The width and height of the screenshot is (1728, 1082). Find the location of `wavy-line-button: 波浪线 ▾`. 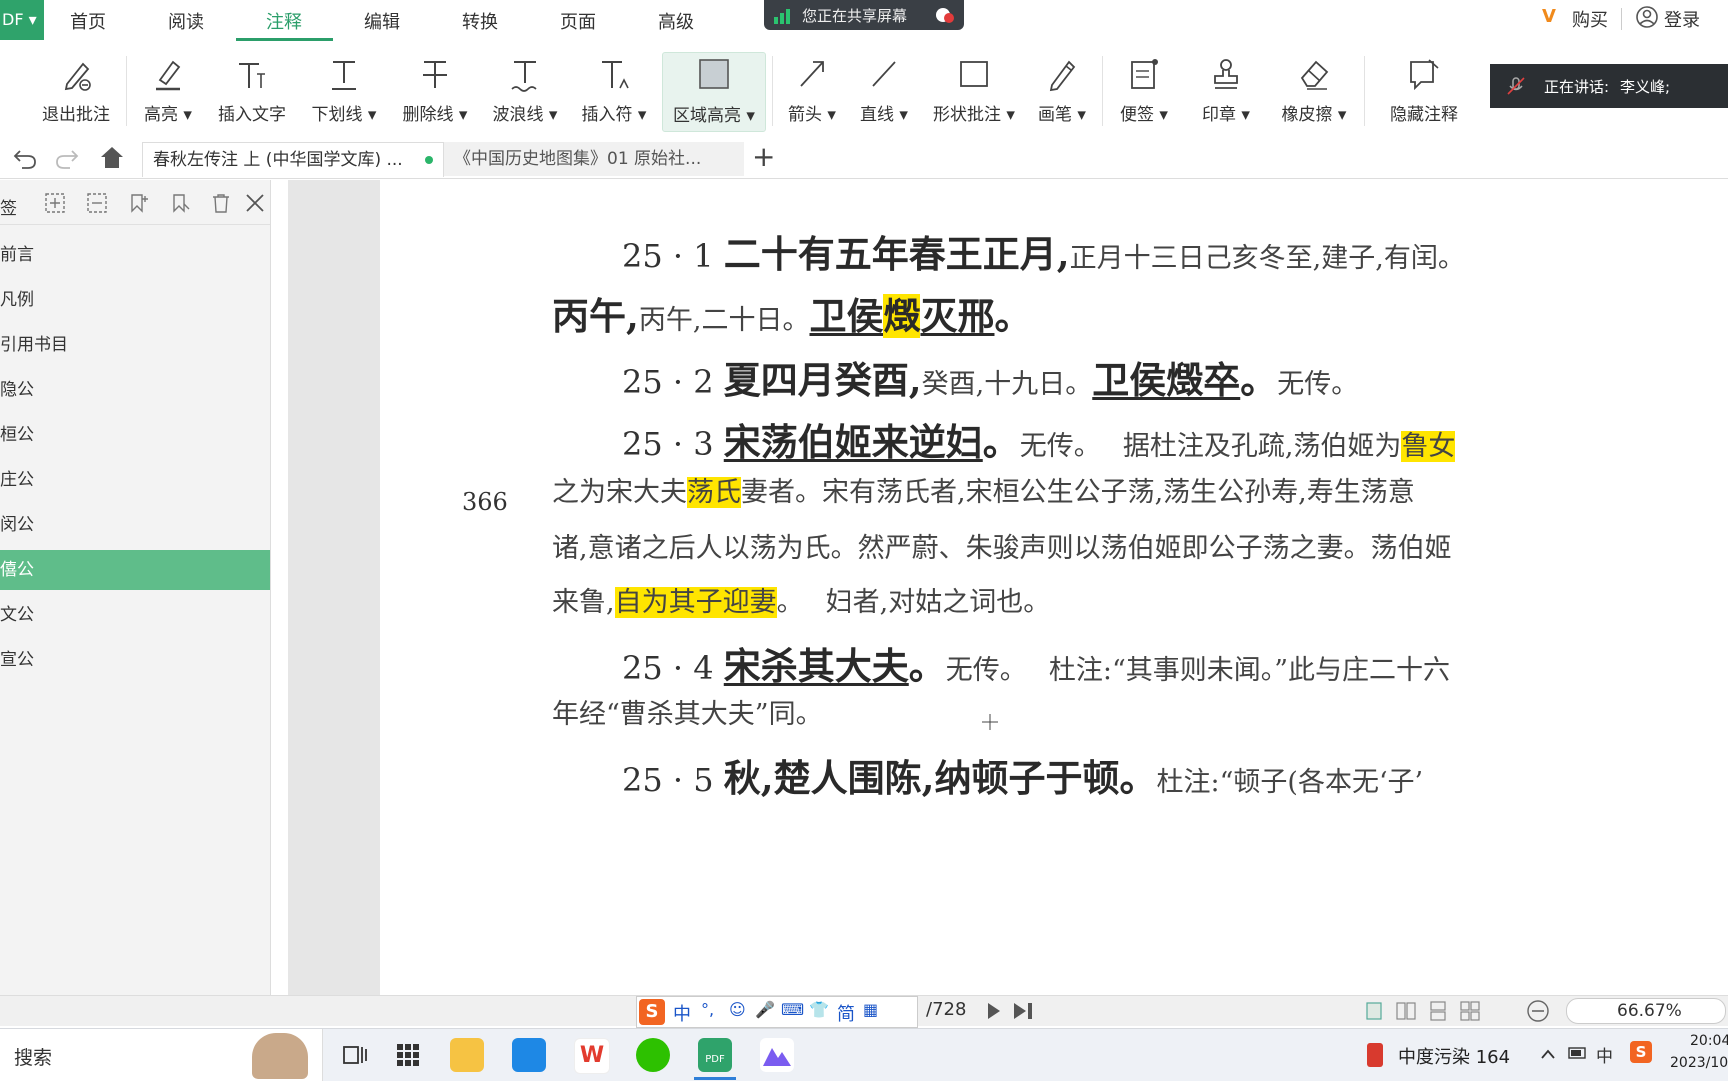

wavy-line-button: 波浪线 ▾ is located at coordinates (525, 91).